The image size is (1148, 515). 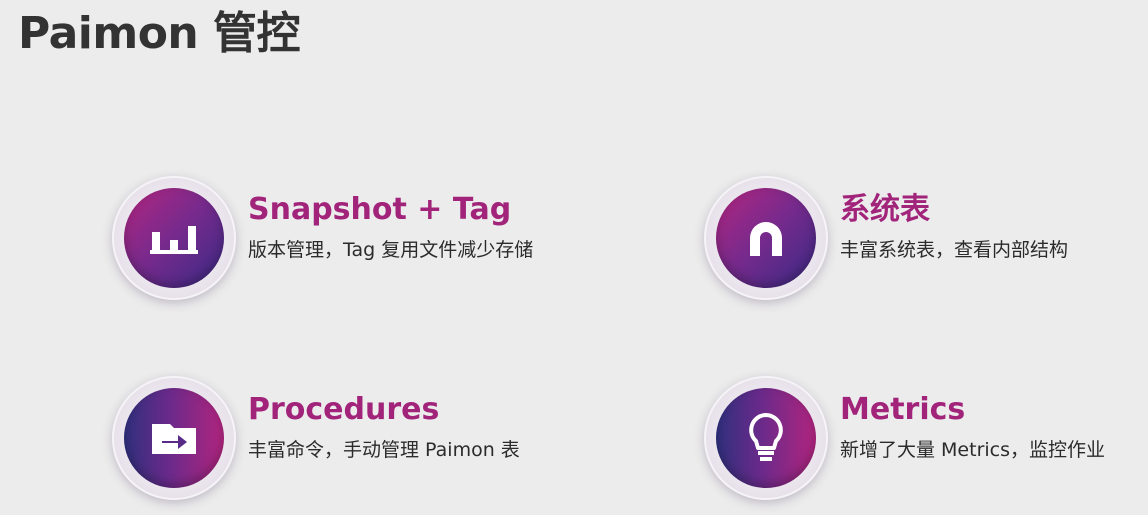 What do you see at coordinates (926, 238) in the screenshot?
I see `feature-system-tables: 系统表 丰富系统表，查看内部结构` at bounding box center [926, 238].